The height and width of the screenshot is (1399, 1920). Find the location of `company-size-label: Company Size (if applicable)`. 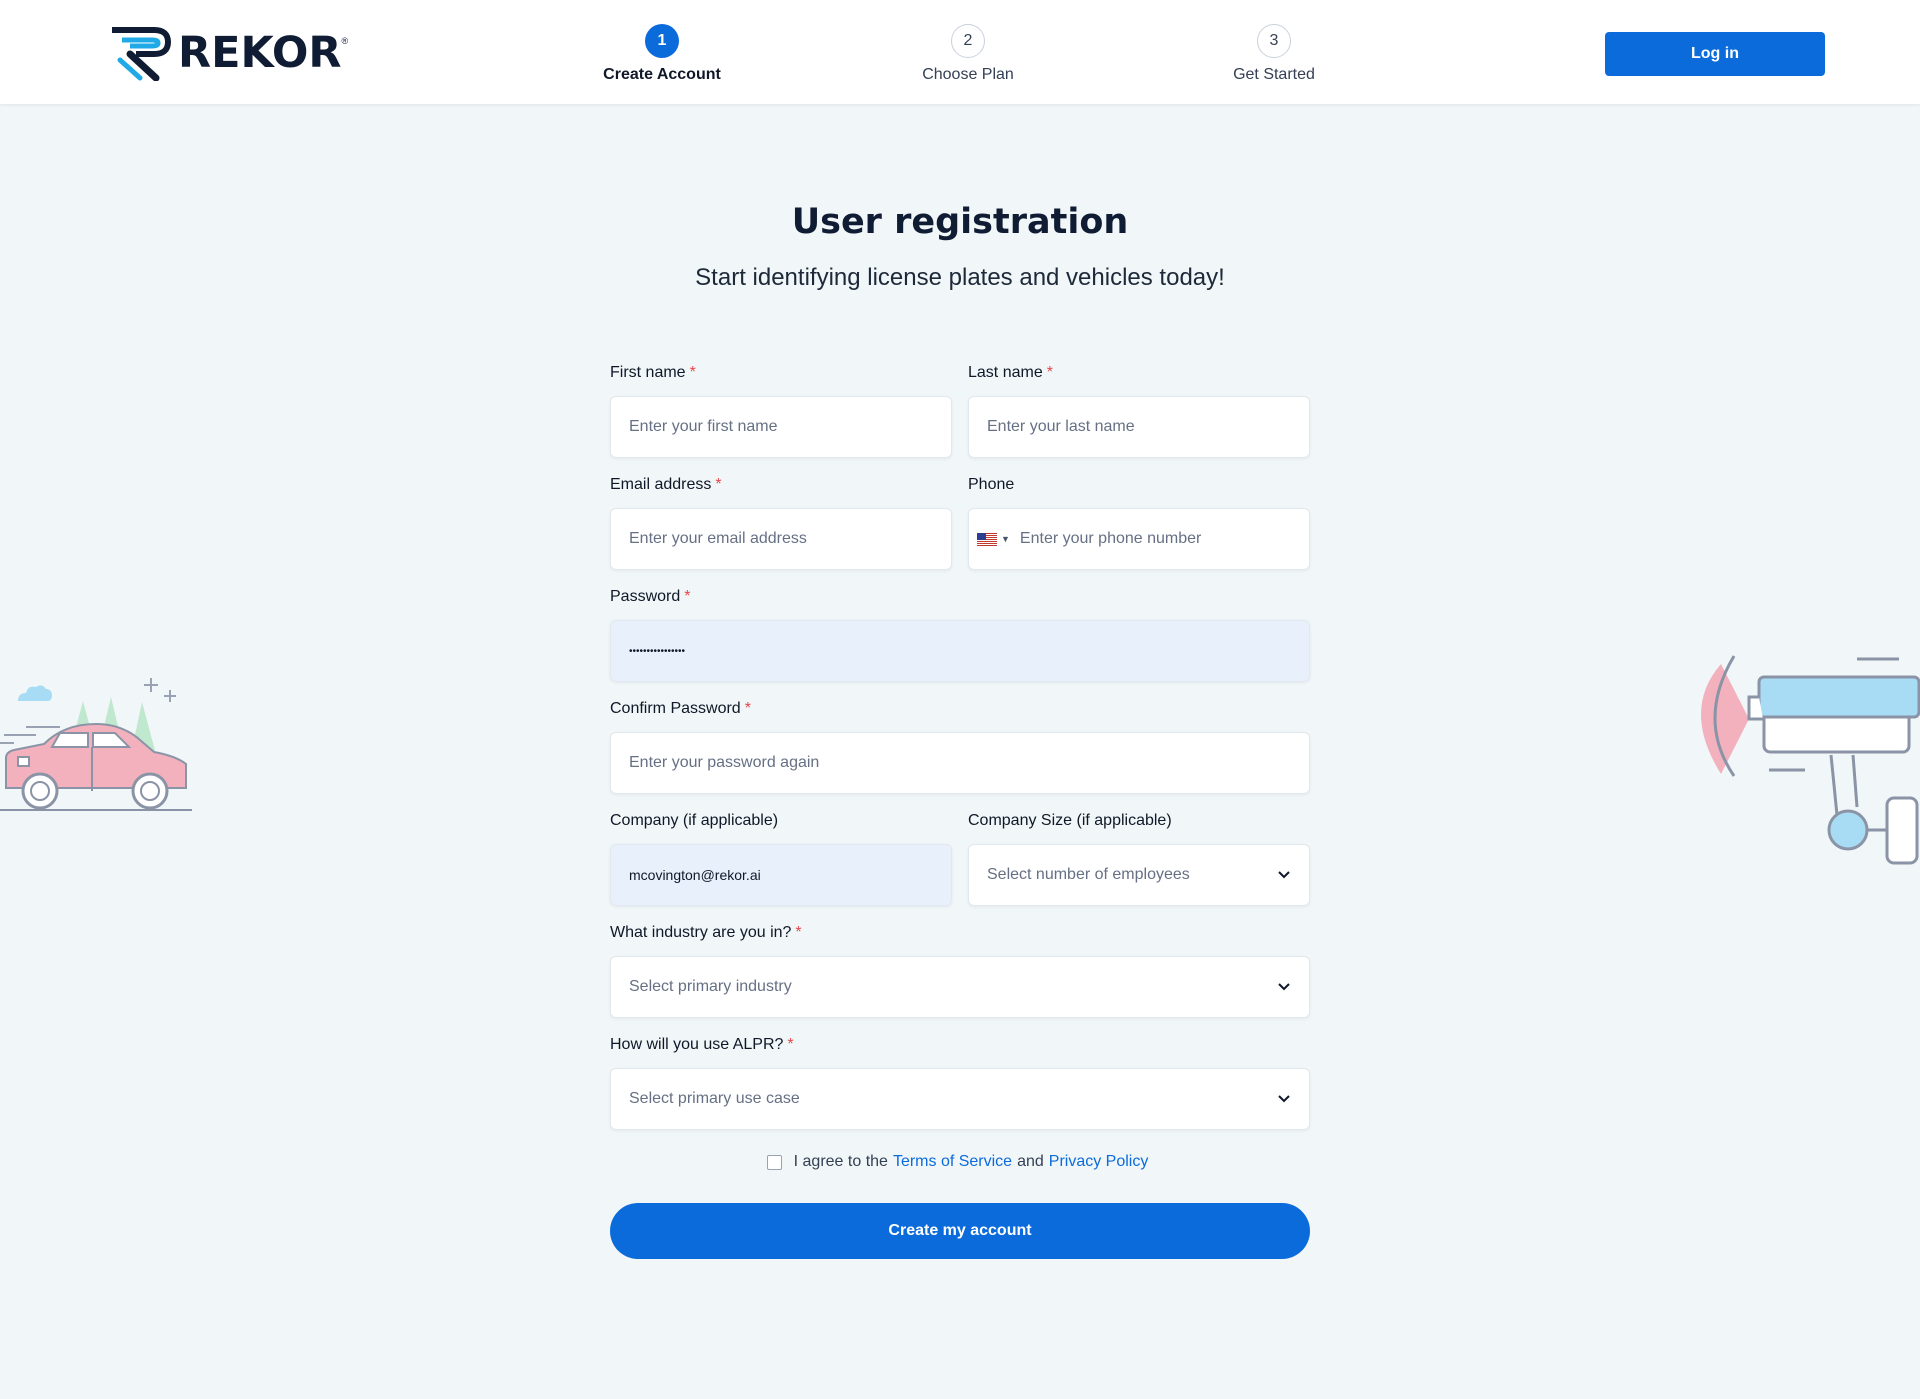

company-size-label: Company Size (if applicable) is located at coordinates (1070, 821).